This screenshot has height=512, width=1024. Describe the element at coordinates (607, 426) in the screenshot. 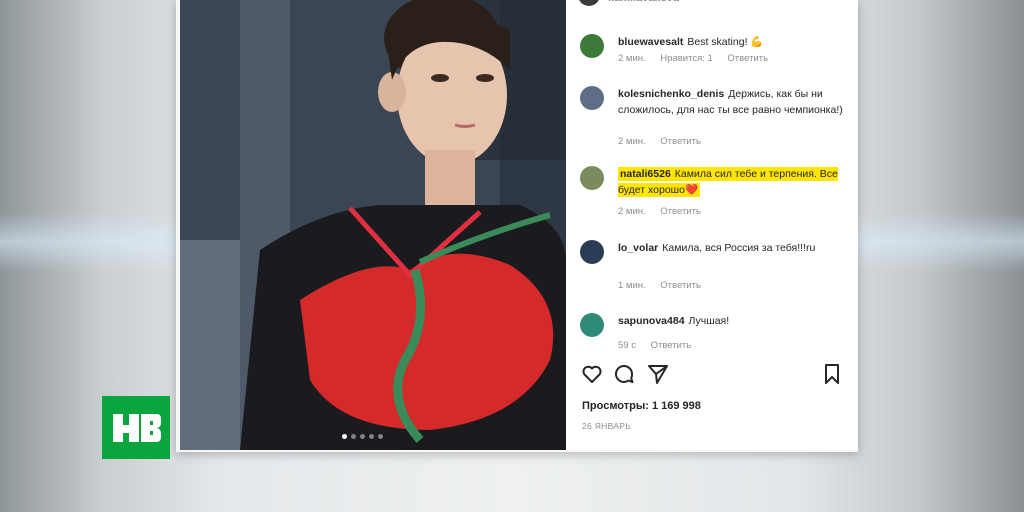

I see `post-date: 26 ЯНВАРЬ` at that location.